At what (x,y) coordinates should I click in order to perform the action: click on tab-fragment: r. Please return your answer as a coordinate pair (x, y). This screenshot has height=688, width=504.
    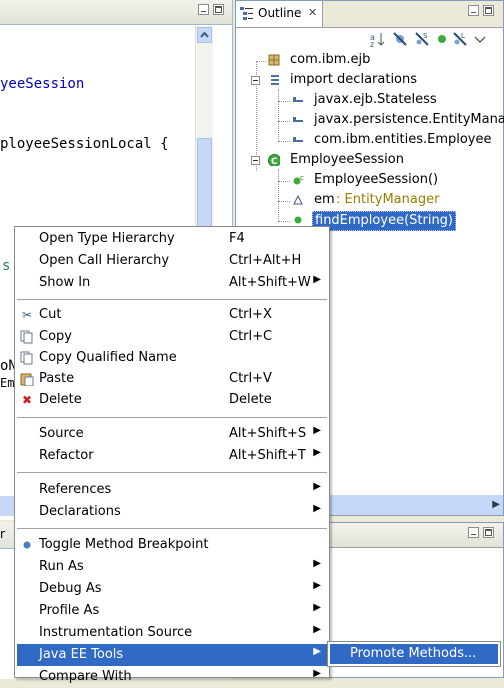
    Looking at the image, I should click on (2, 534).